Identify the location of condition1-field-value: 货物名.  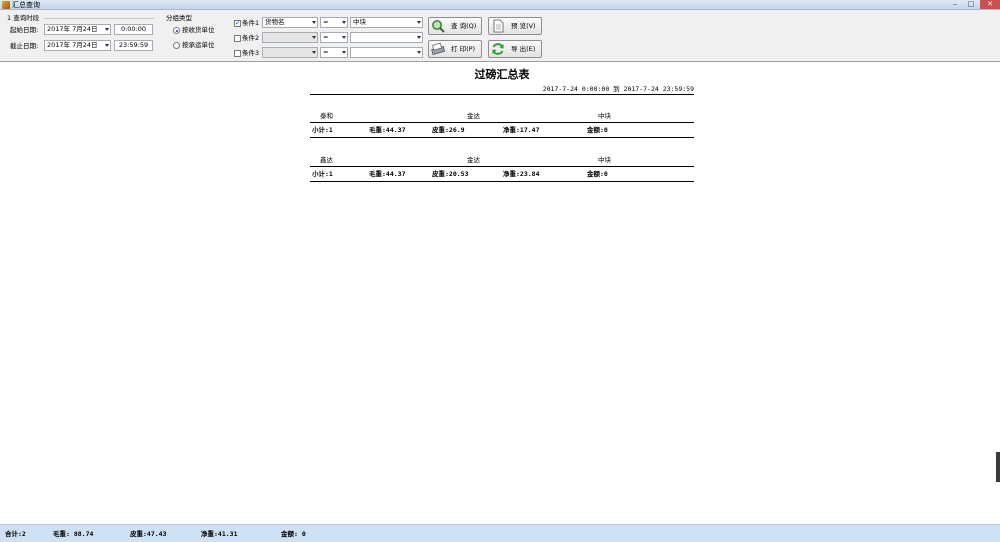
(275, 22).